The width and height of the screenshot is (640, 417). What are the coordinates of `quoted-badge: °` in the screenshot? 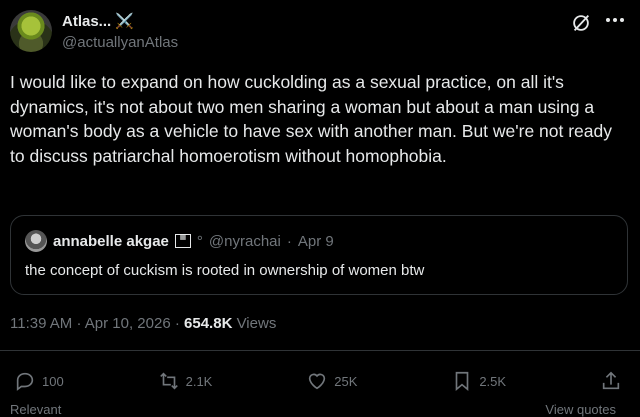 It's located at (199, 241).